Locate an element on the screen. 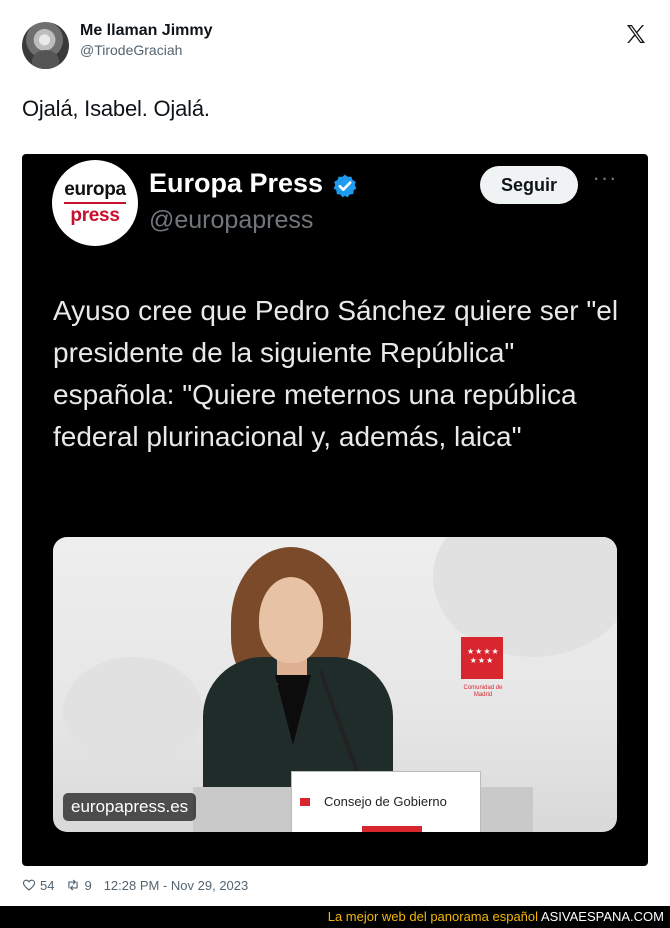 The image size is (670, 928). podium: Consejo de Gobierno is located at coordinates (386, 801).